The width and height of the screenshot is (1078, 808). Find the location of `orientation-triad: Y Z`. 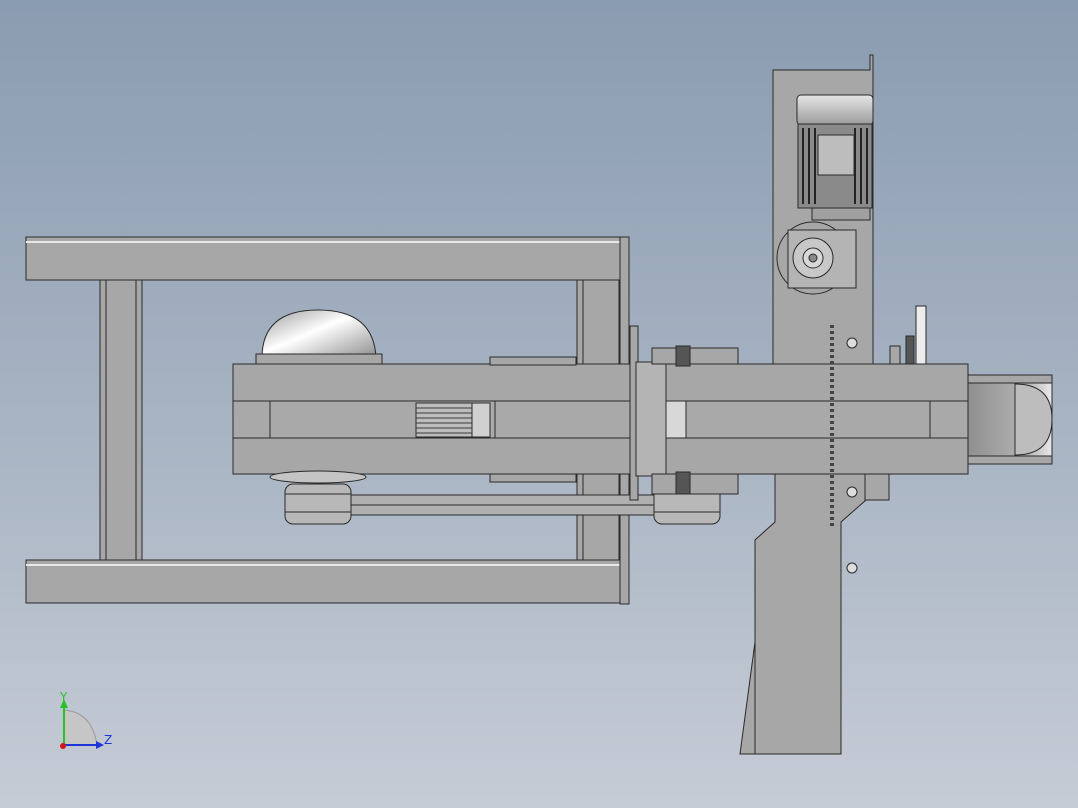

orientation-triad: Y Z is located at coordinates (85, 719).